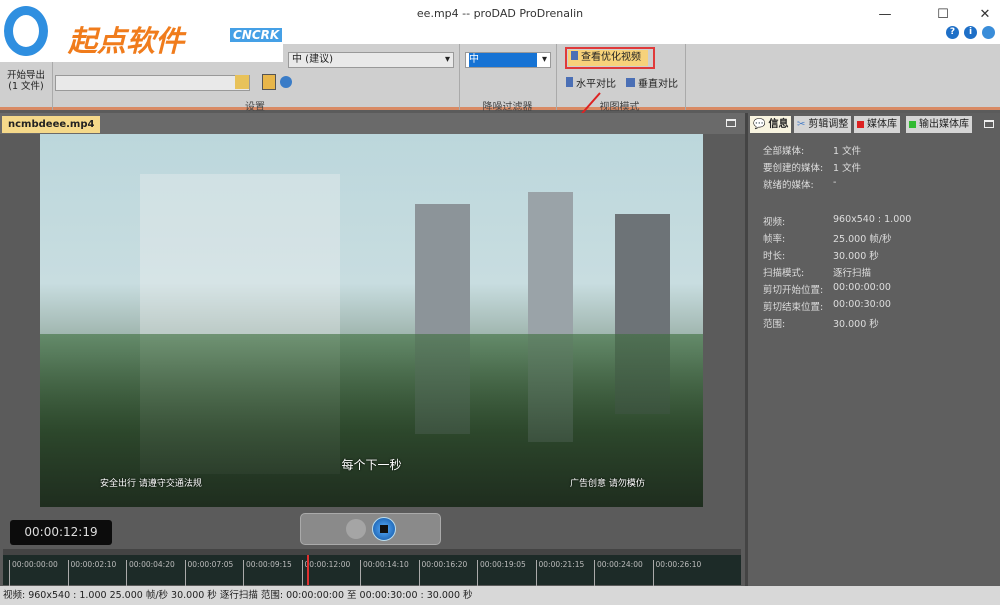 This screenshot has height=605, width=1000. I want to click on info-row: 帧率: 25.000 帧/秒, so click(827, 238).